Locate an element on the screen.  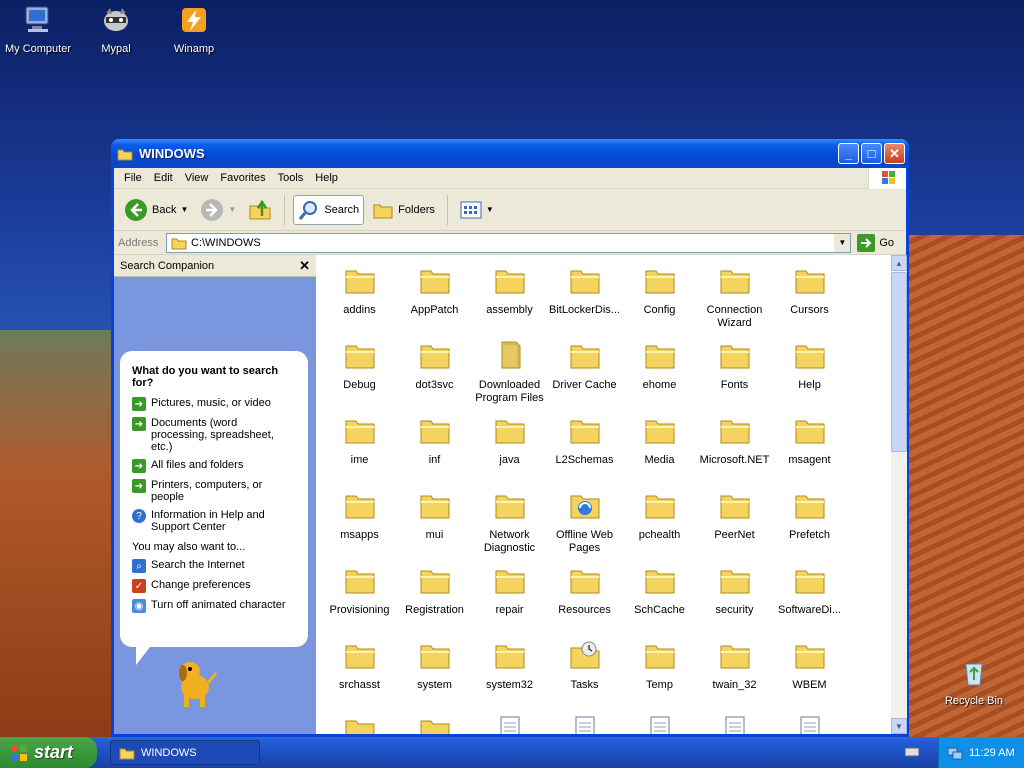
also-option-preferences: ✓ Change preferences is located at coordinates (214, 586).